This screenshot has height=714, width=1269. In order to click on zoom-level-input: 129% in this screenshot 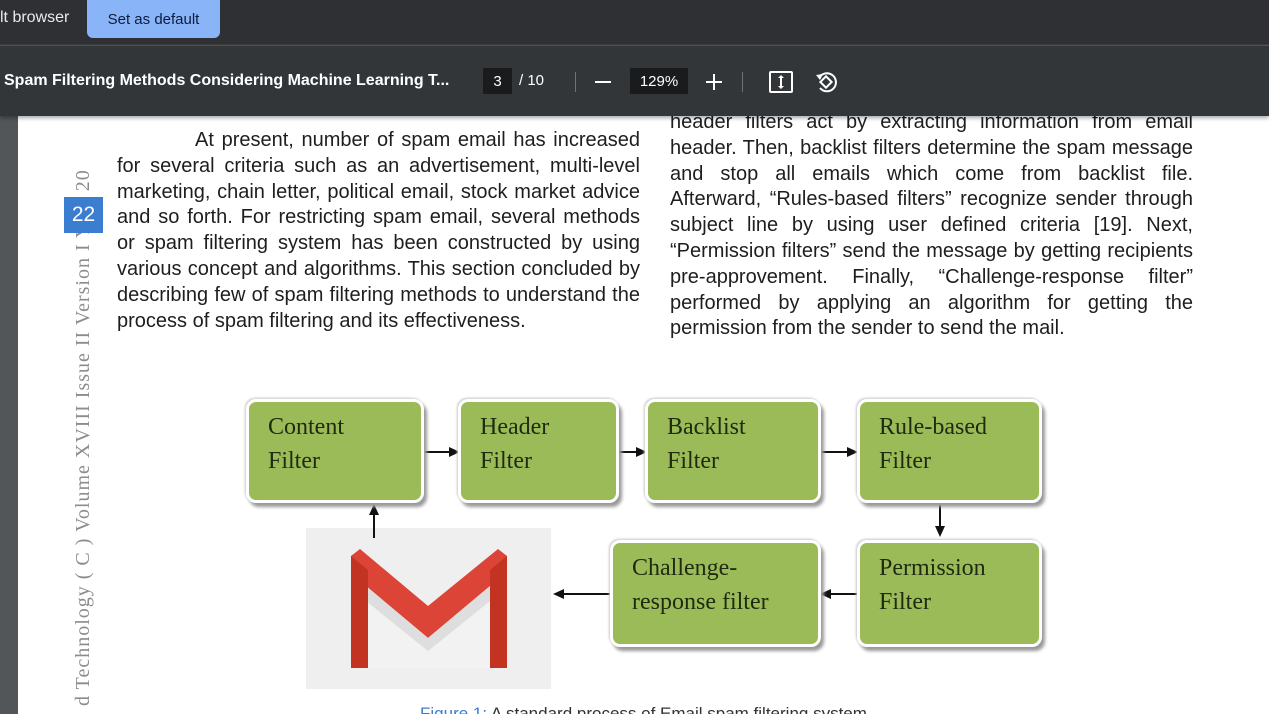, I will do `click(659, 81)`.